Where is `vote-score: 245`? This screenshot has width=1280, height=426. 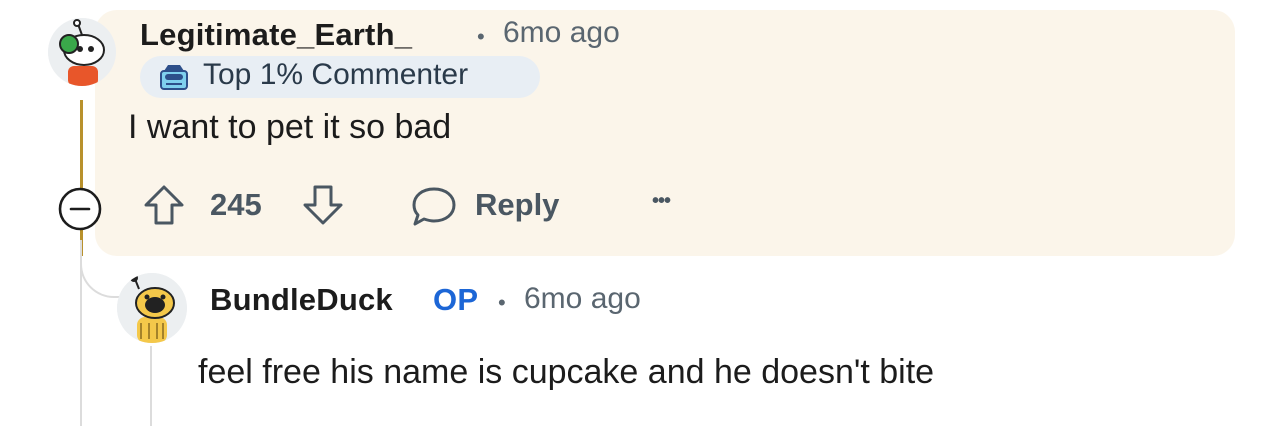 vote-score: 245 is located at coordinates (236, 204).